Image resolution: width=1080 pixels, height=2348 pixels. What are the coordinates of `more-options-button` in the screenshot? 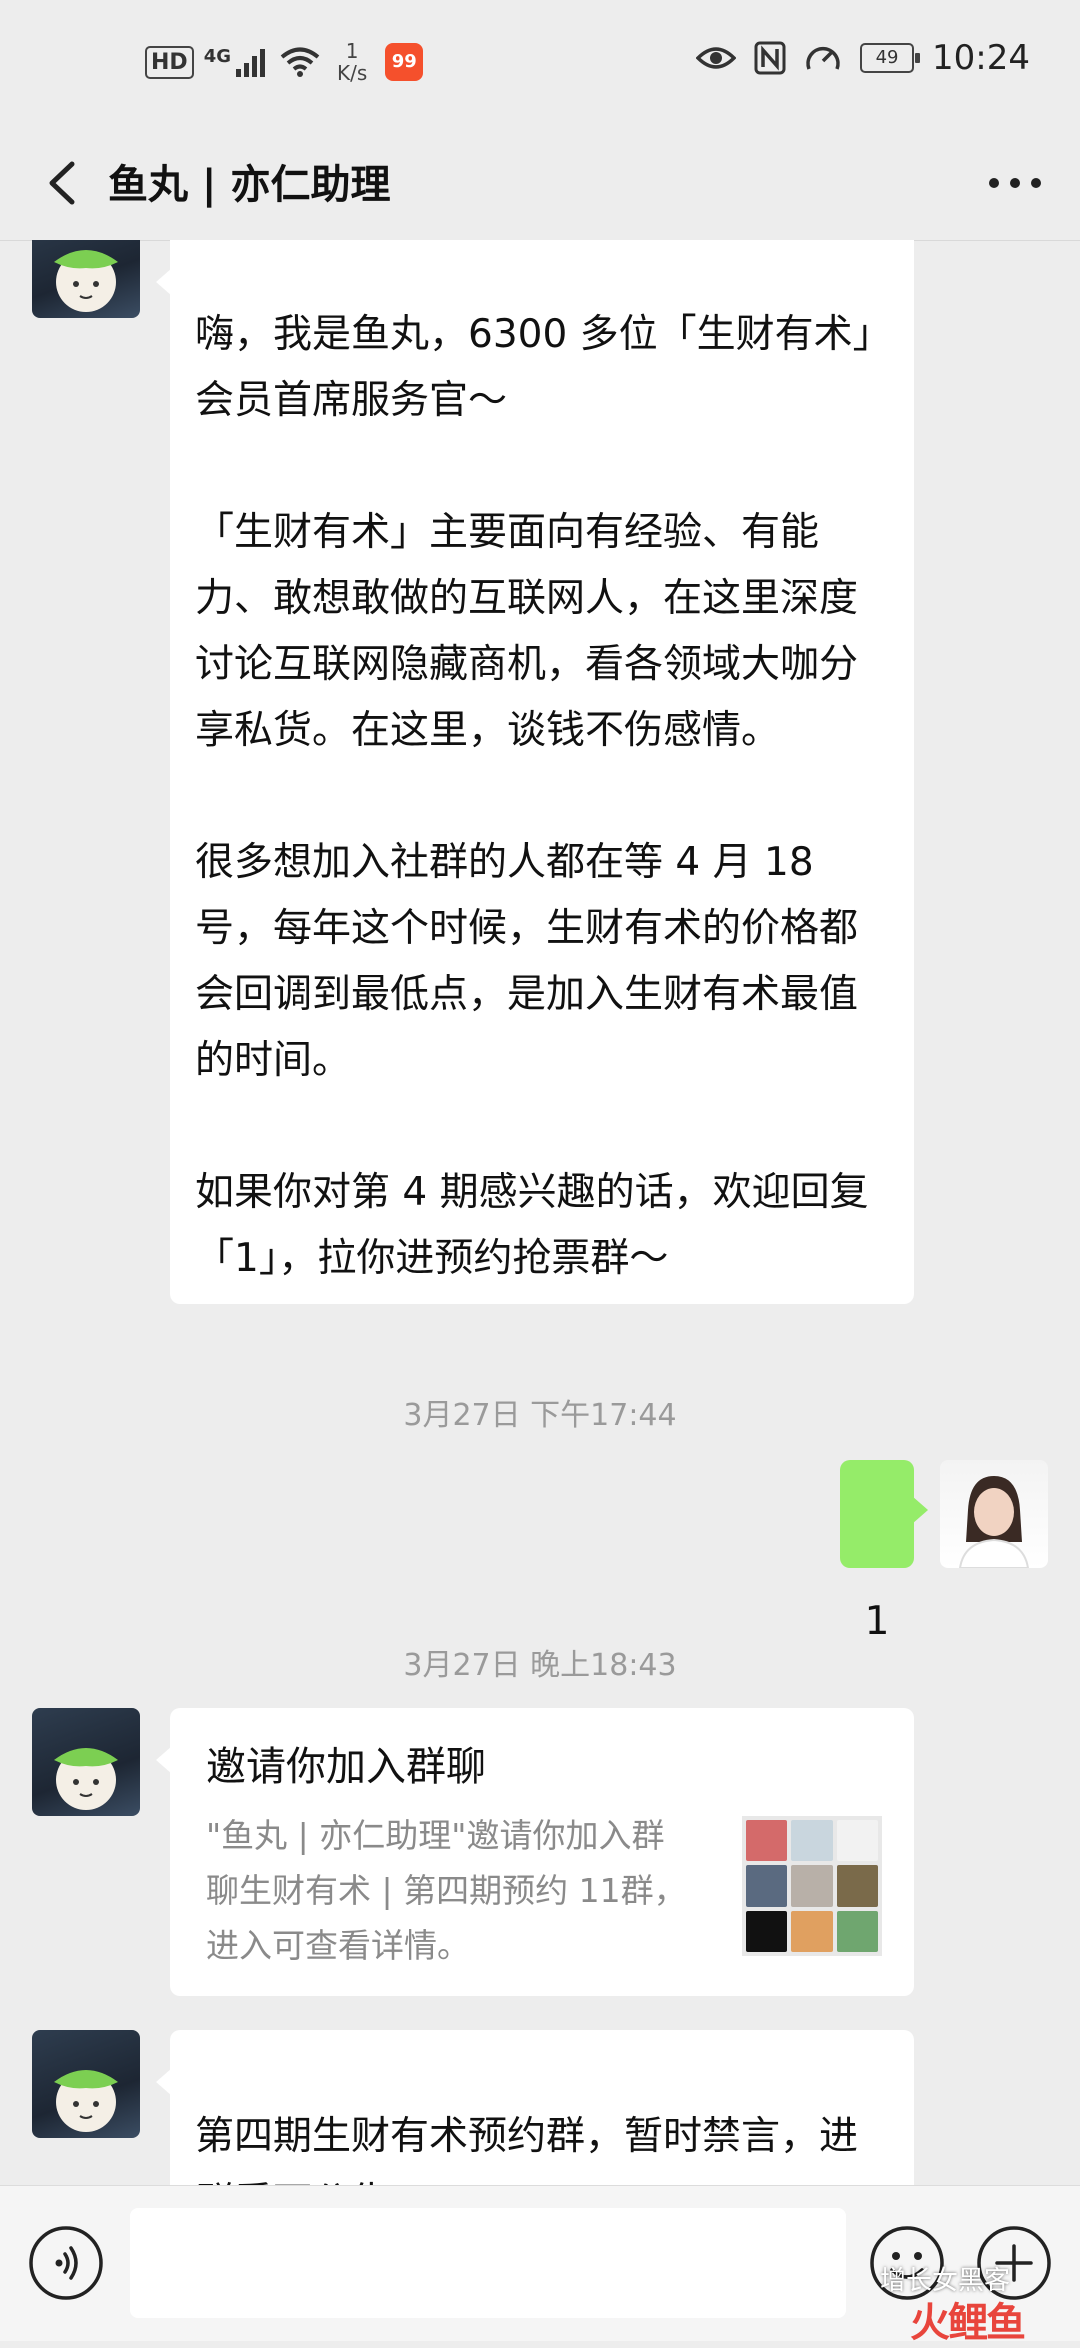 It's located at (1015, 183).